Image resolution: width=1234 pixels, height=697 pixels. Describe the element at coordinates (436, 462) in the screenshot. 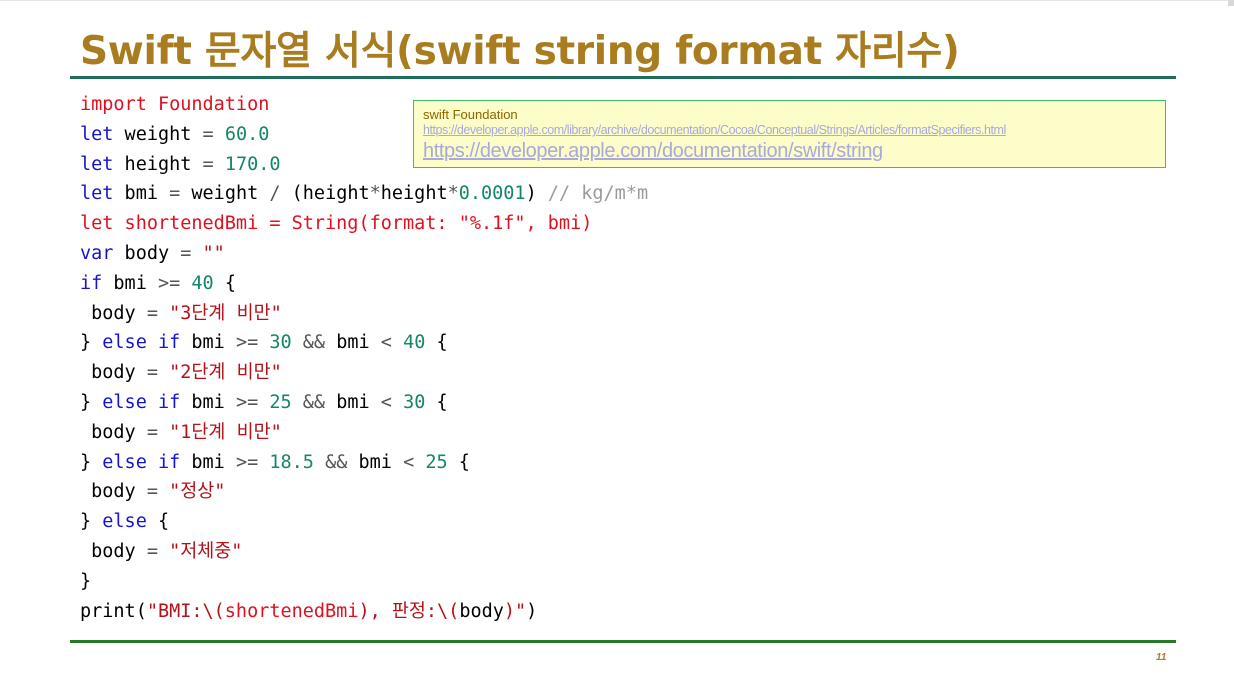

I see `code-token: 25` at that location.